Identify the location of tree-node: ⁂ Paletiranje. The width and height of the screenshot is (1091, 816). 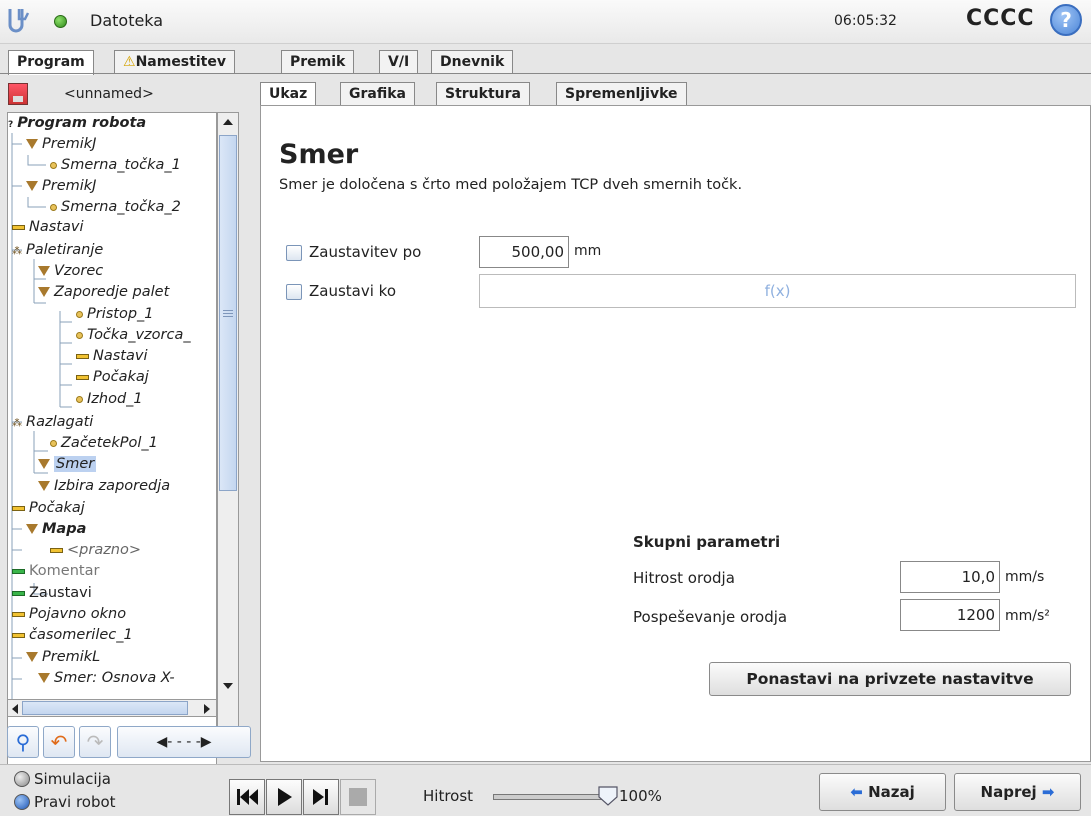
(57, 250).